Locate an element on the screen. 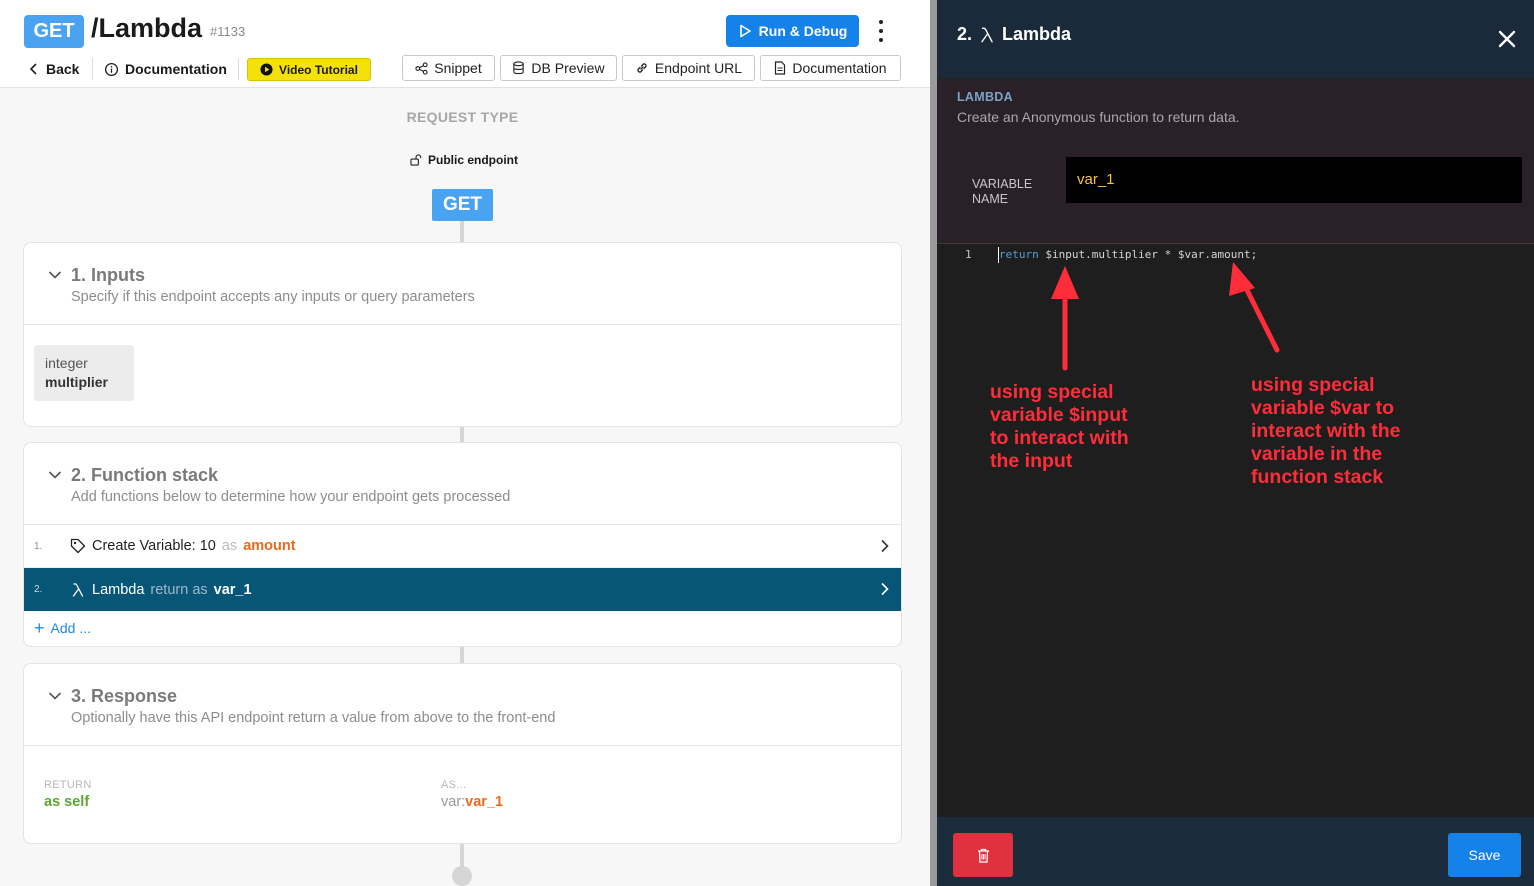  flow-end-node is located at coordinates (462, 876).